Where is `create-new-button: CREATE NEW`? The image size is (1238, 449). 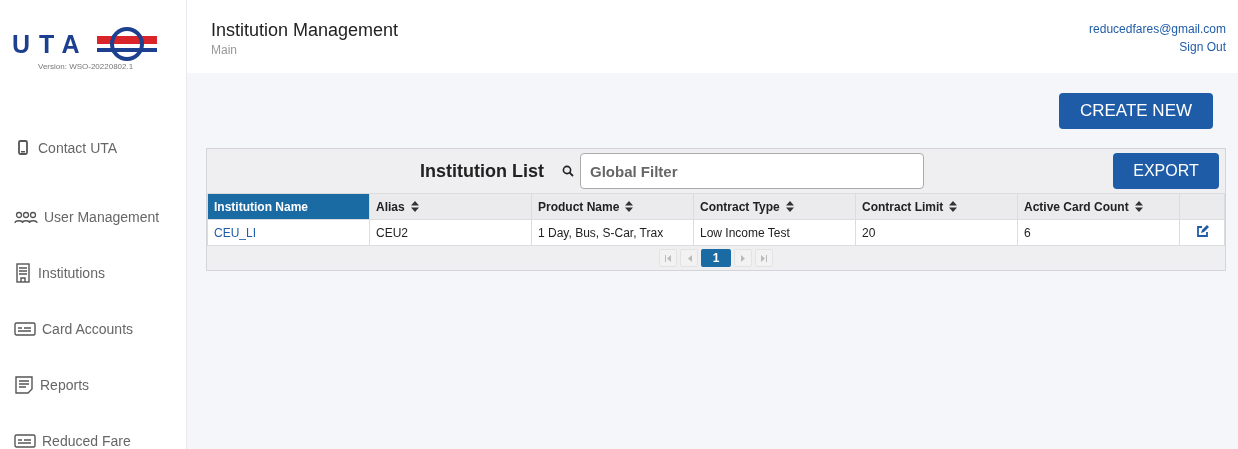 create-new-button: CREATE NEW is located at coordinates (1136, 111).